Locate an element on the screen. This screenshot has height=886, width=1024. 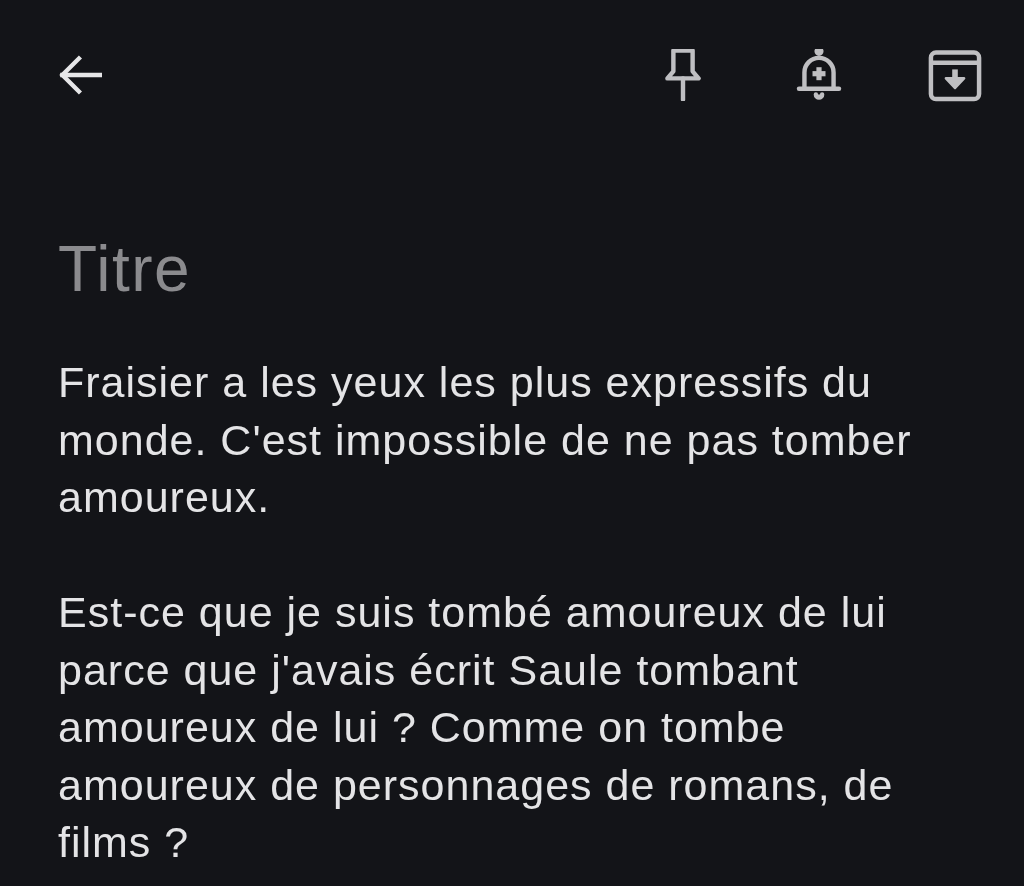
archive-button is located at coordinates (955, 75).